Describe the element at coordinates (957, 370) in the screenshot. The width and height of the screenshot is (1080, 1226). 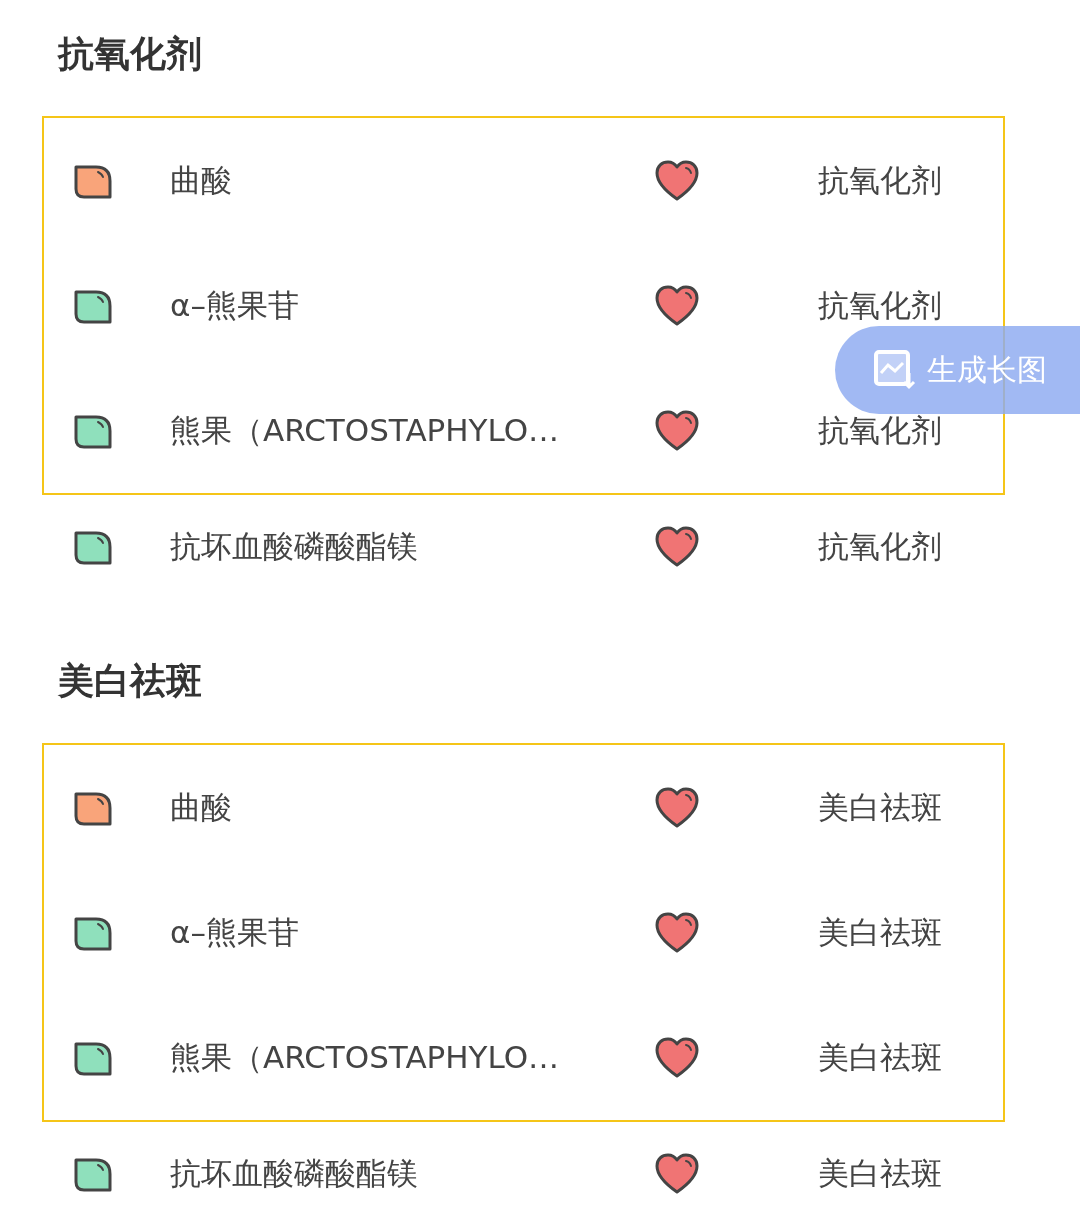
I see `long-image-floating-button: 生成长图` at that location.